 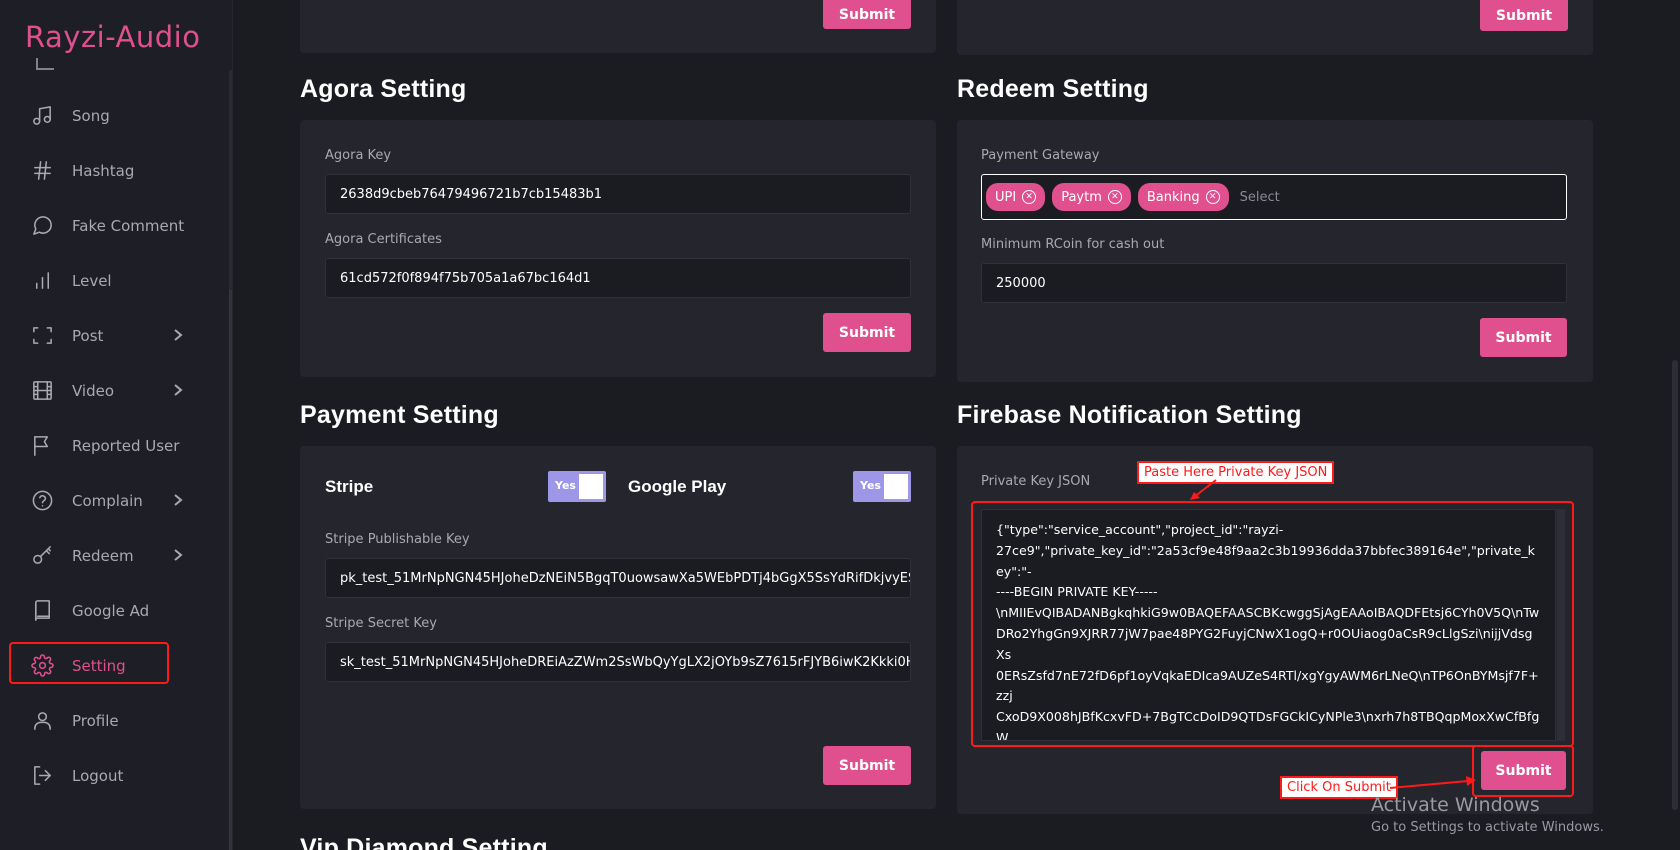 I want to click on stripe-publishable-key-label: Stripe Publishable Key, so click(x=397, y=539).